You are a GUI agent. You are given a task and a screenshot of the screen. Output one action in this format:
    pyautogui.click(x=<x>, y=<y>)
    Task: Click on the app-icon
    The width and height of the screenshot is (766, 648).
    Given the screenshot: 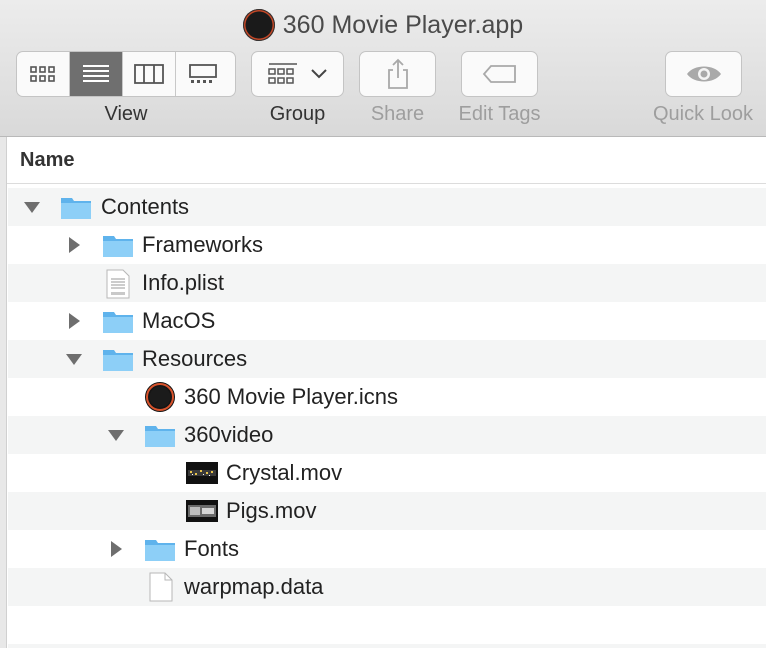 What is the action you would take?
    pyautogui.click(x=258, y=25)
    